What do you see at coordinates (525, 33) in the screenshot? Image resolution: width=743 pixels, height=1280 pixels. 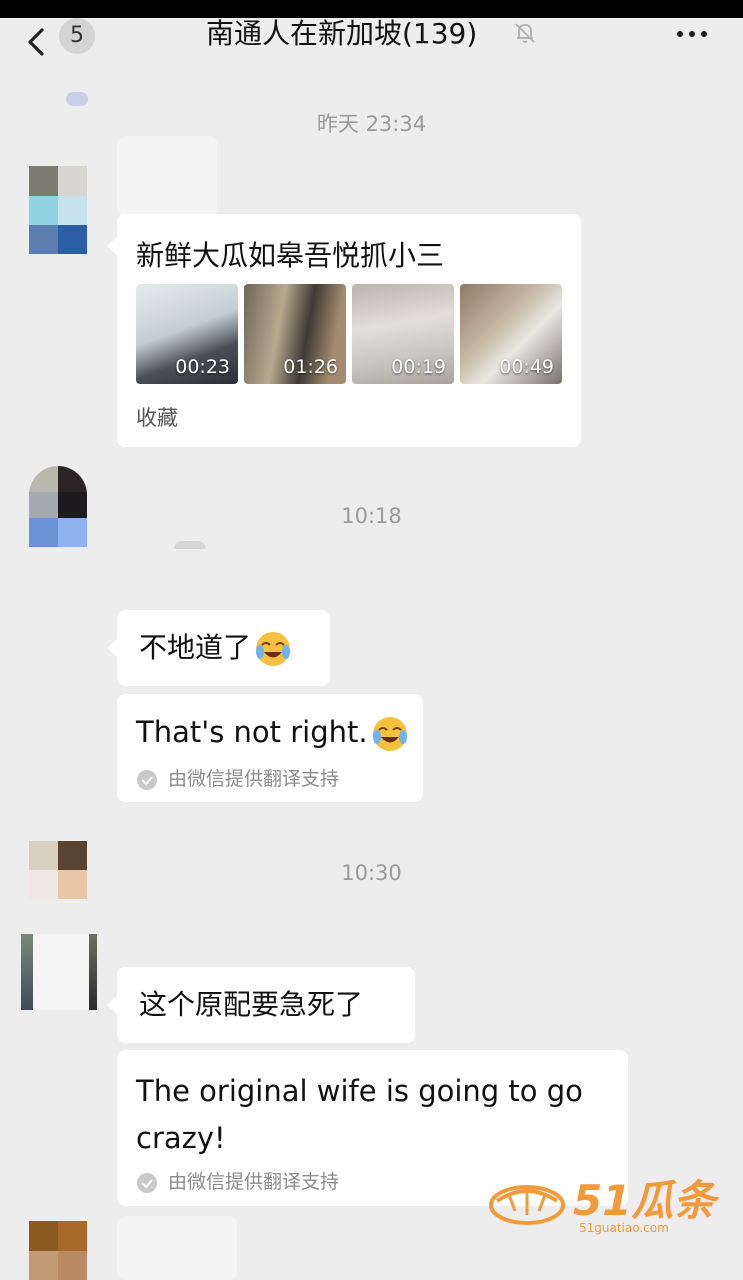 I see `mute-bell-icon` at bounding box center [525, 33].